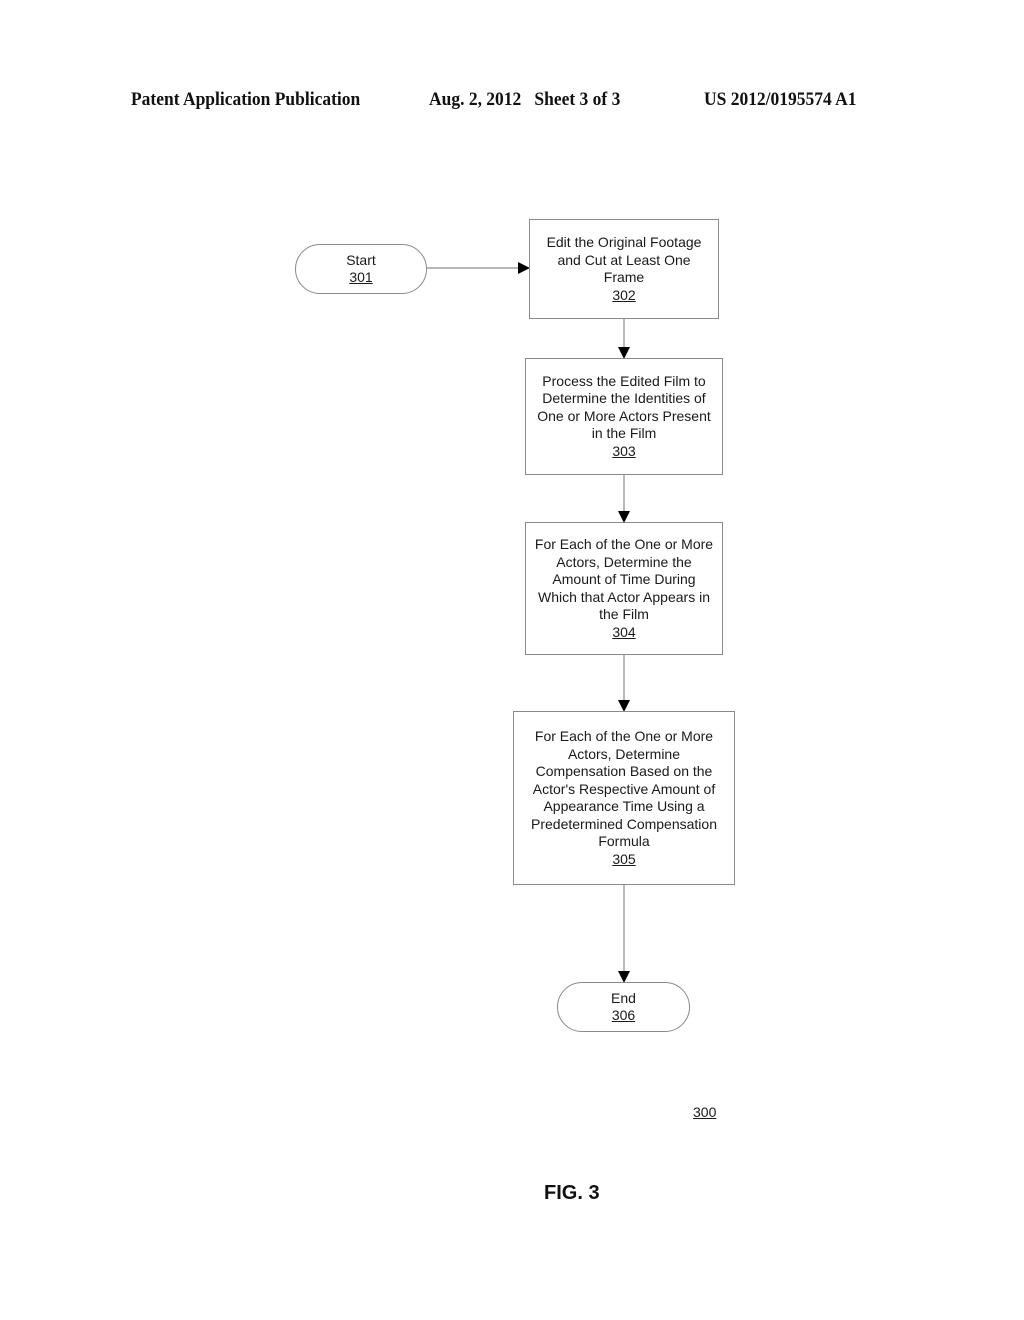 The width and height of the screenshot is (1024, 1320). What do you see at coordinates (624, 858) in the screenshot?
I see `node-ref: 305` at bounding box center [624, 858].